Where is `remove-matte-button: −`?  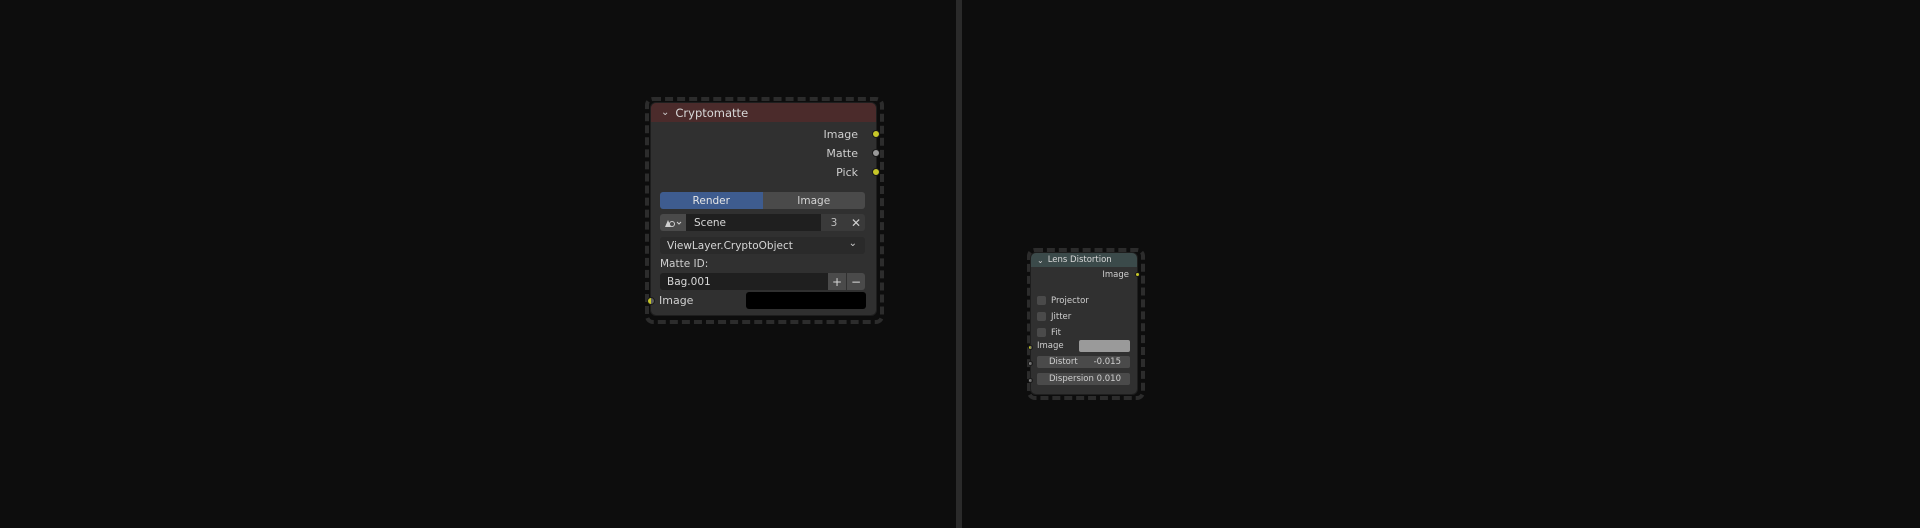
remove-matte-button: − is located at coordinates (856, 281).